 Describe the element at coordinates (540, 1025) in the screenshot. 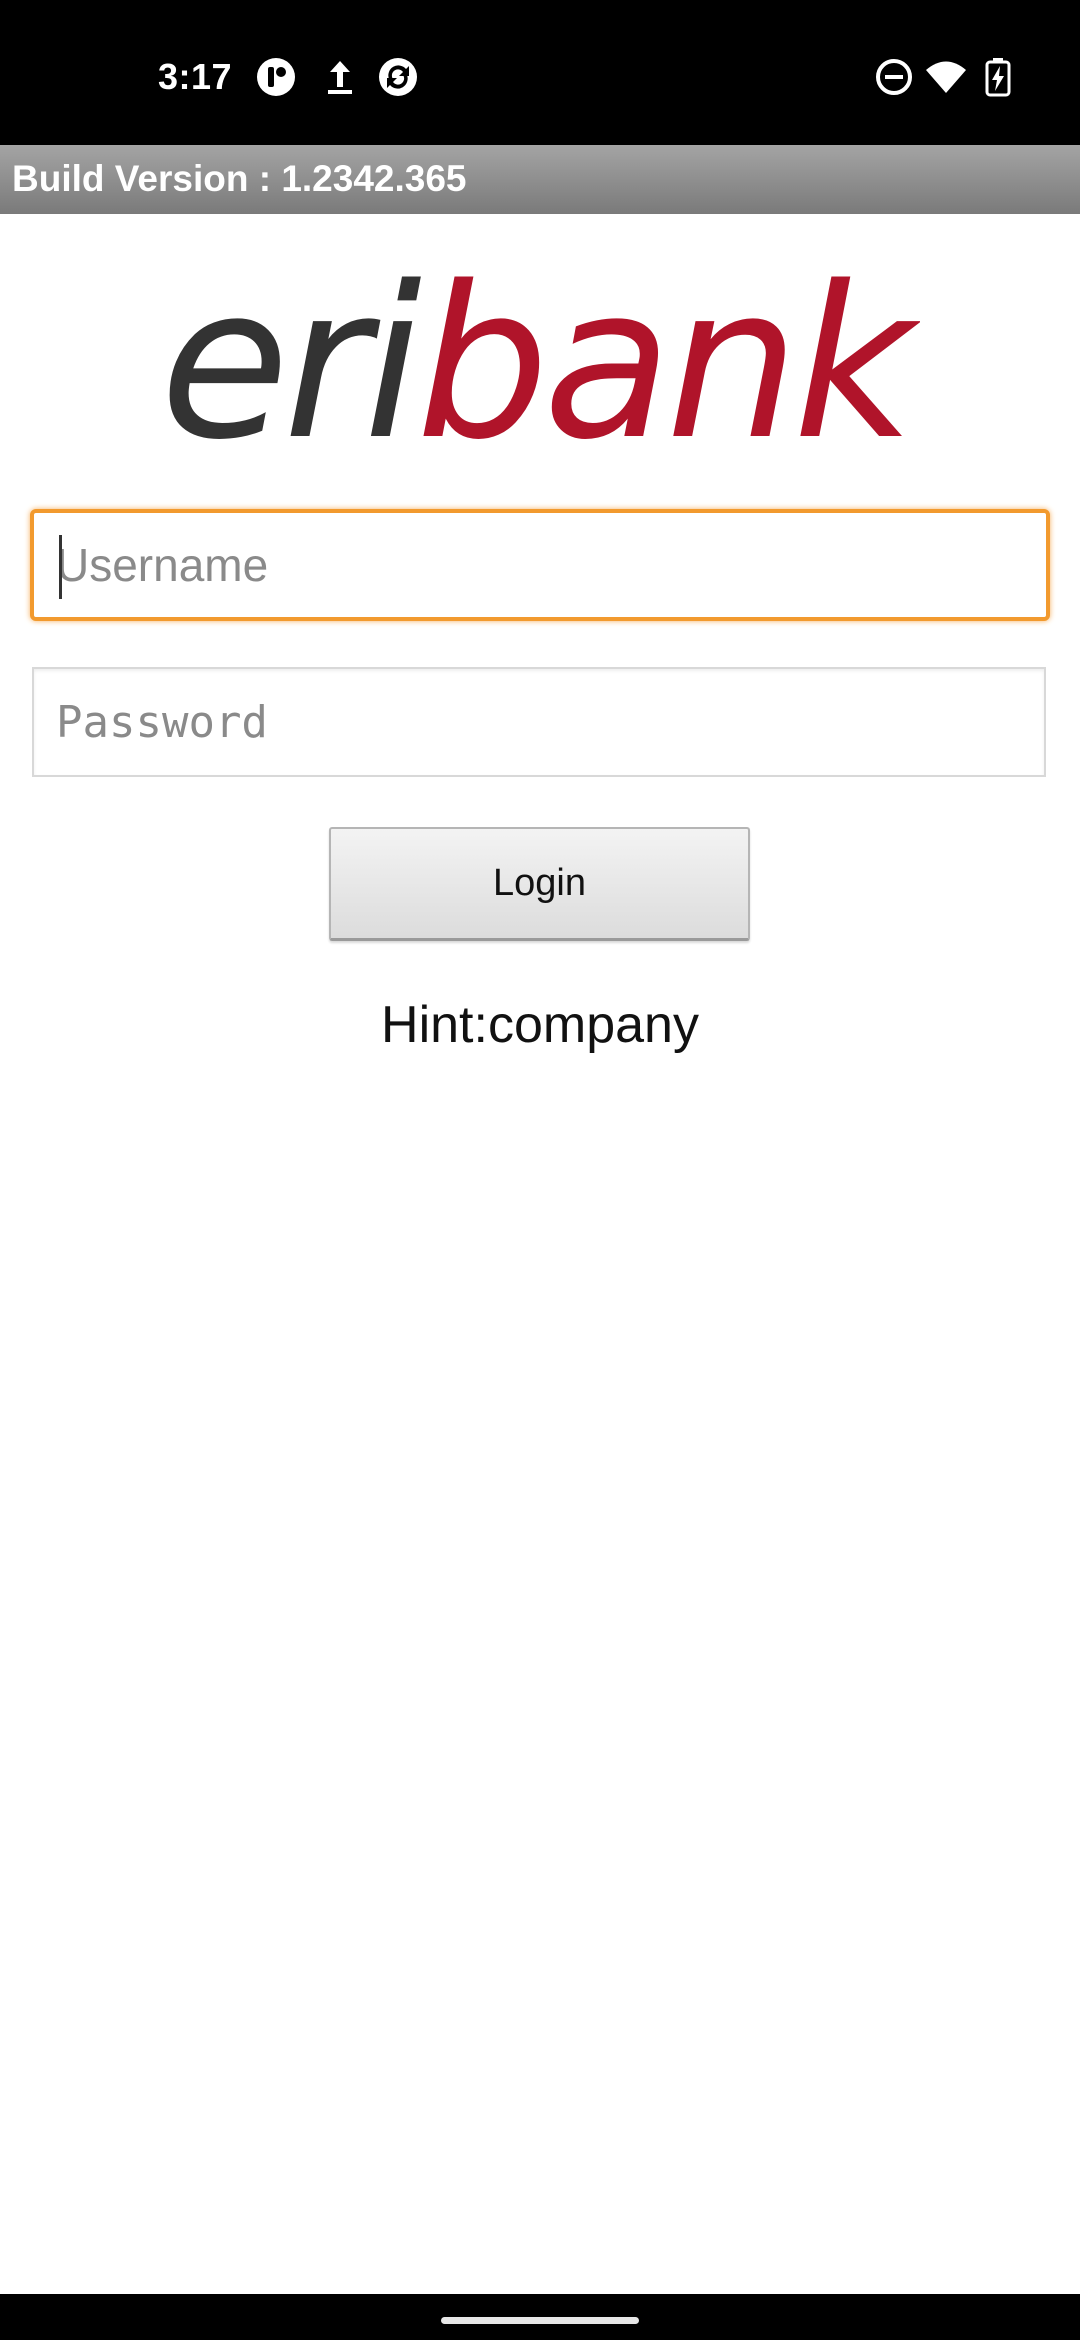

I see `hint-text: Hint:company` at that location.